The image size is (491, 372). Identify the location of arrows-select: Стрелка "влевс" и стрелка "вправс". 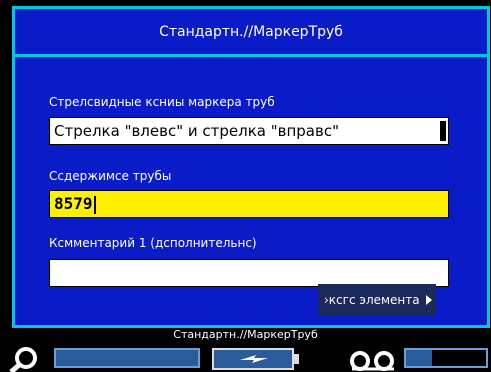
(249, 131).